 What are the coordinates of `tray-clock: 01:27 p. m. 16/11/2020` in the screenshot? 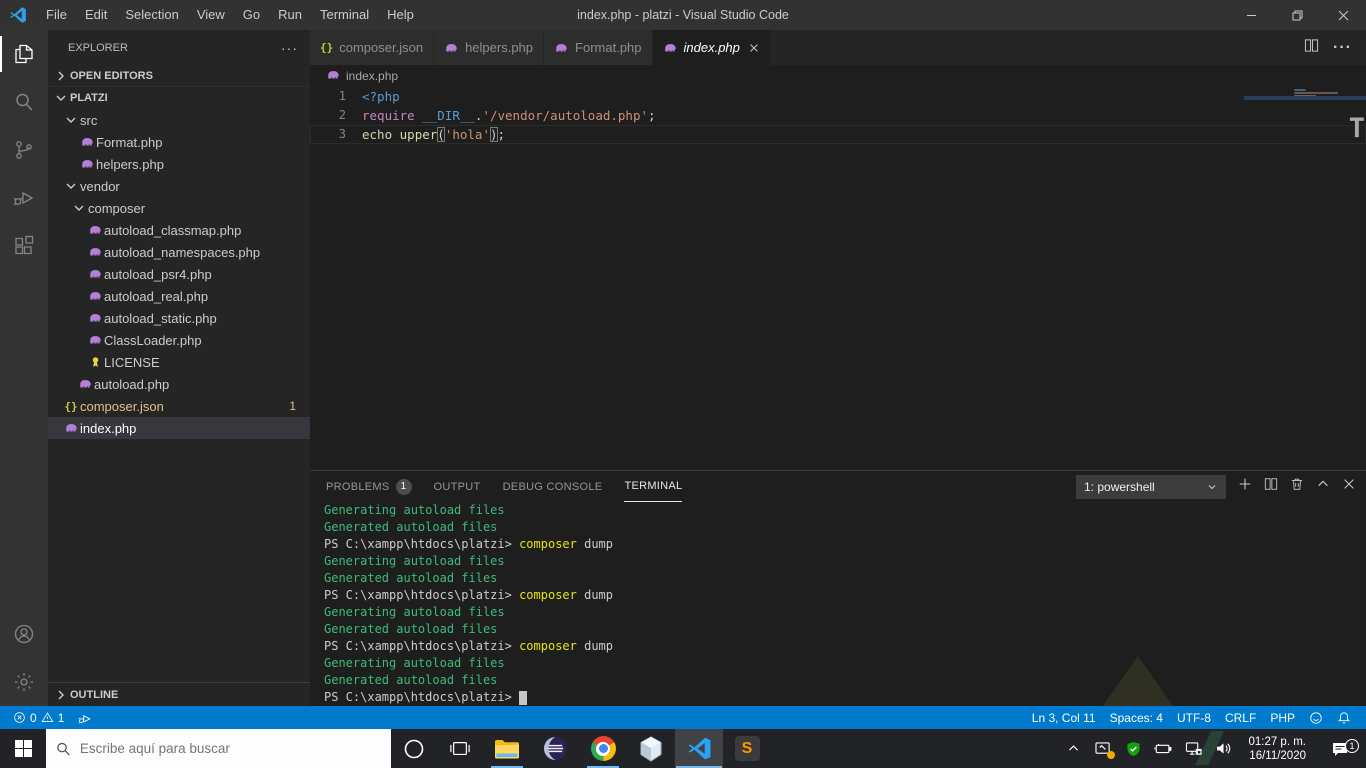 It's located at (1277, 749).